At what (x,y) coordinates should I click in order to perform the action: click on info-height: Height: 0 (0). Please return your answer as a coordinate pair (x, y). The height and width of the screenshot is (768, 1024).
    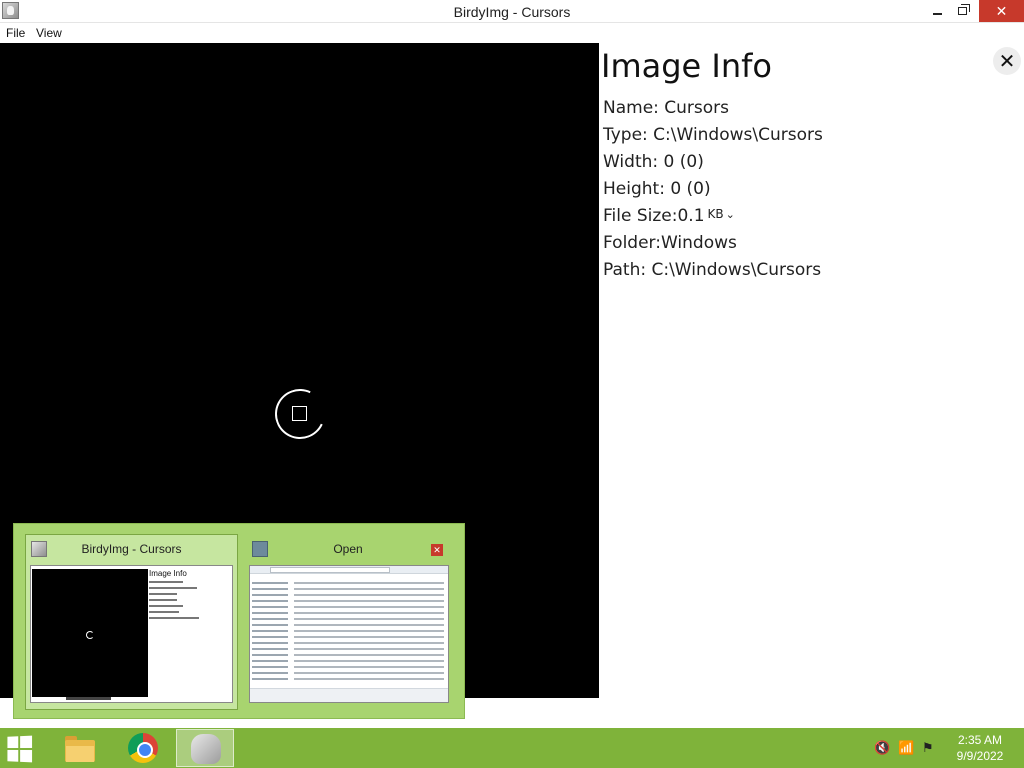
    Looking at the image, I should click on (657, 189).